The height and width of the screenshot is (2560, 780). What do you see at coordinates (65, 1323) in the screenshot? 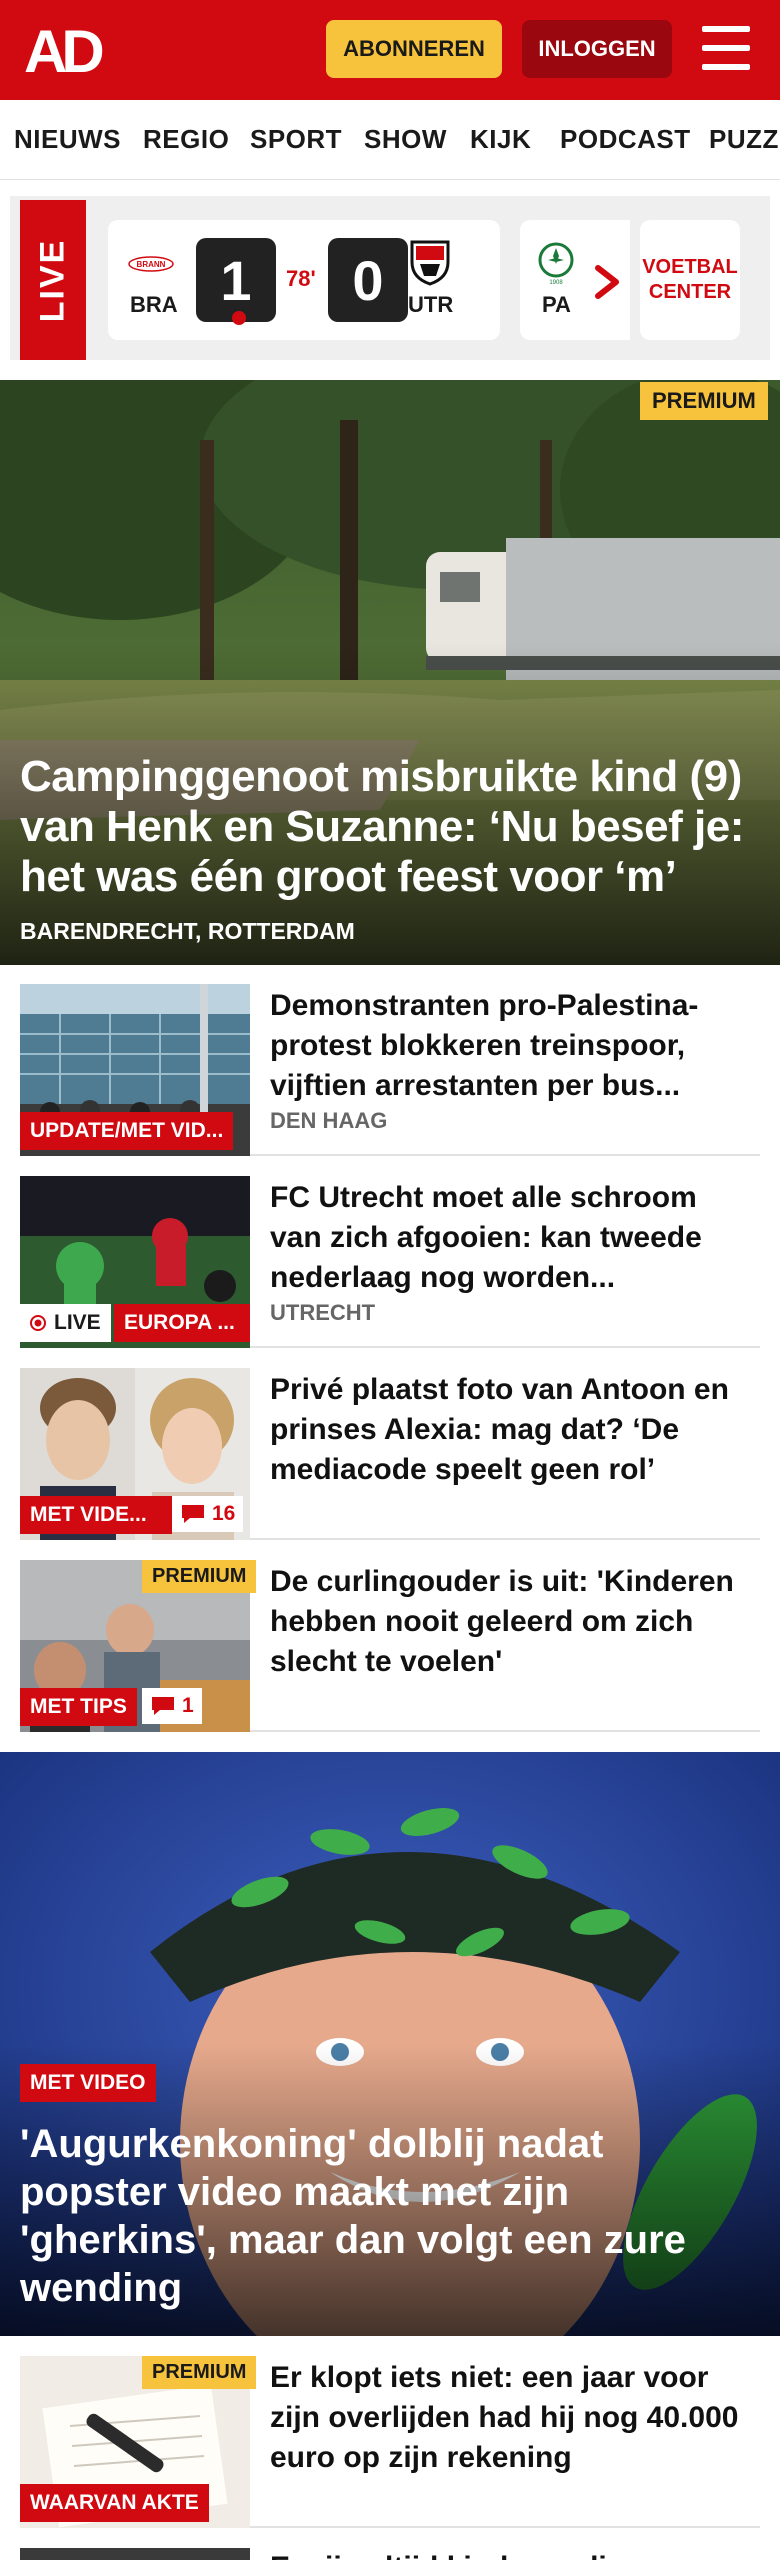
I see `live-tag: LIVE` at bounding box center [65, 1323].